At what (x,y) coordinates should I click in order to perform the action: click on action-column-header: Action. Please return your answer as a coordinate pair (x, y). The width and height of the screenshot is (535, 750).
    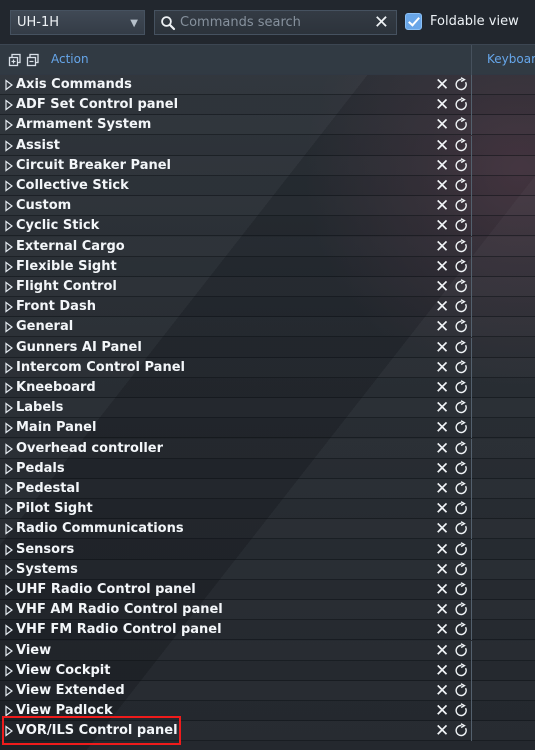
    Looking at the image, I should click on (70, 59).